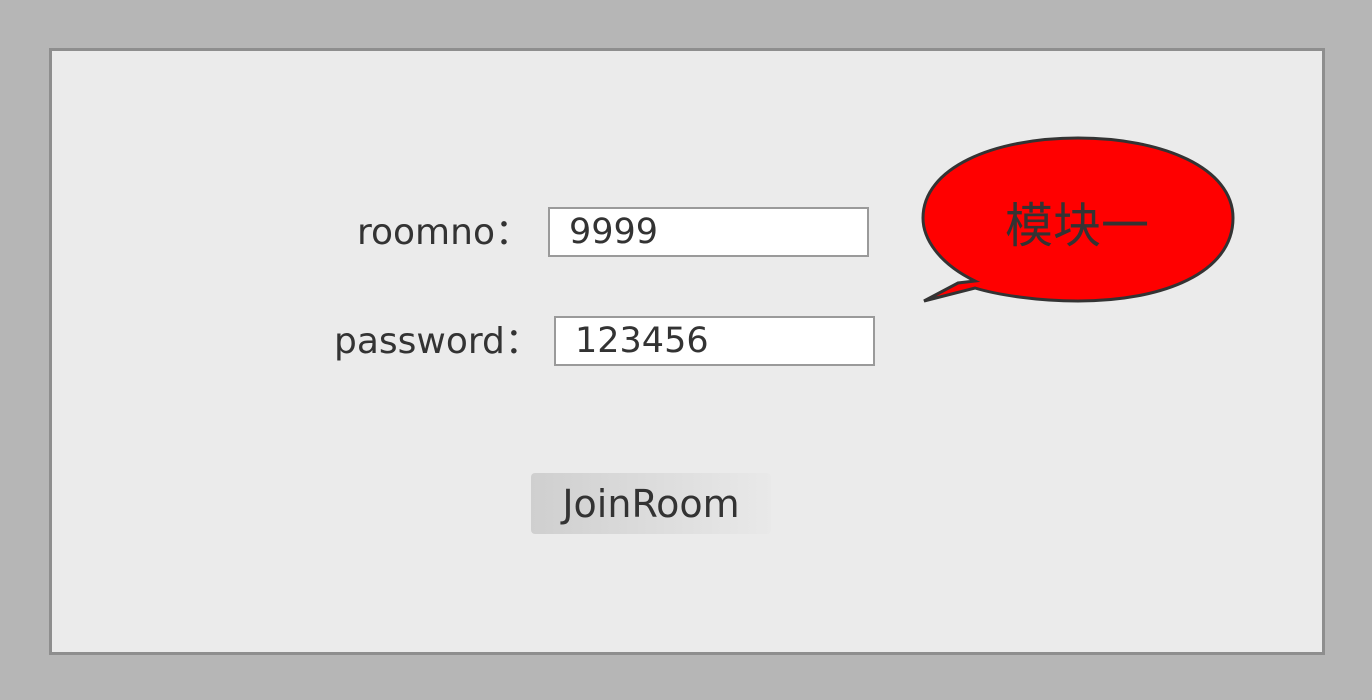 The width and height of the screenshot is (1372, 700). What do you see at coordinates (437, 341) in the screenshot?
I see `password-label: password：` at bounding box center [437, 341].